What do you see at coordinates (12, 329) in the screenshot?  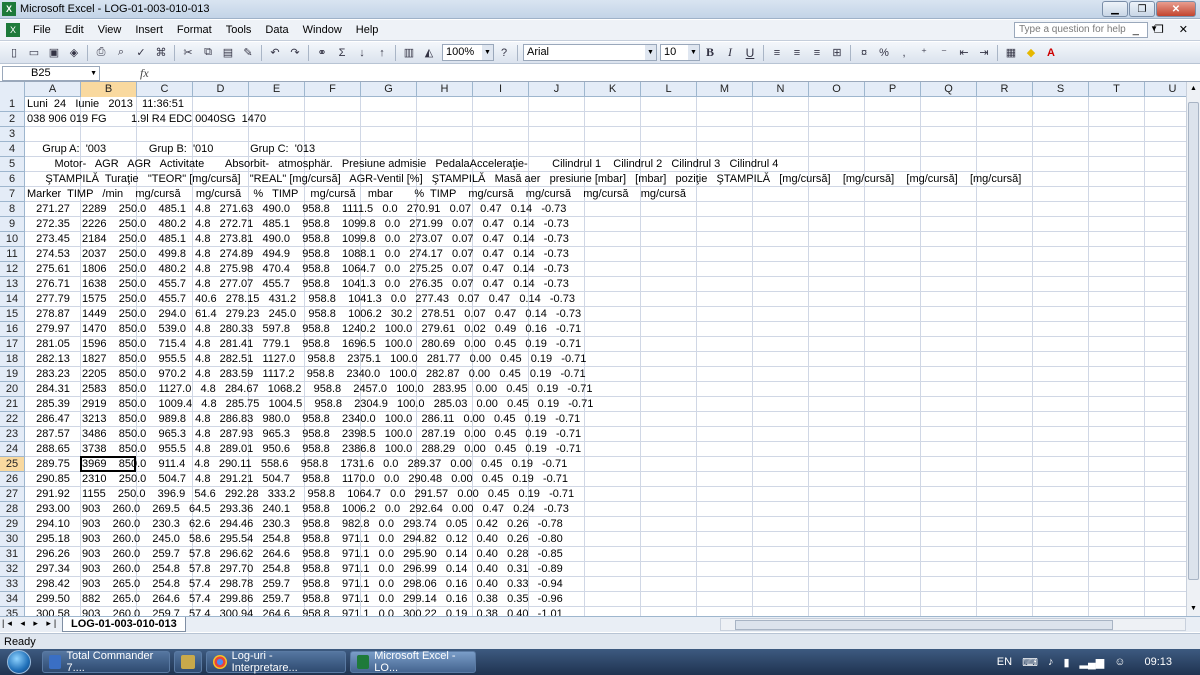 I see `row-header: 16` at bounding box center [12, 329].